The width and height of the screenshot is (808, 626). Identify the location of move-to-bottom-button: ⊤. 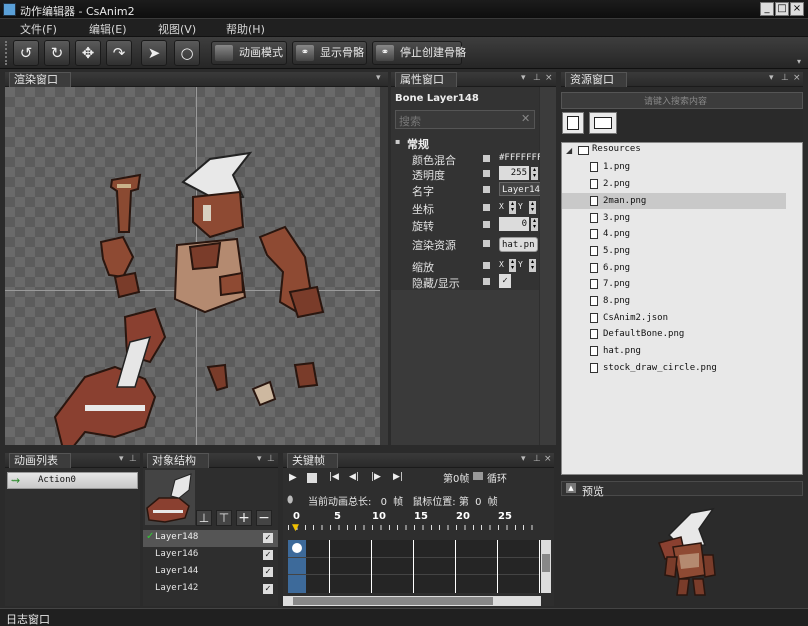
(224, 518).